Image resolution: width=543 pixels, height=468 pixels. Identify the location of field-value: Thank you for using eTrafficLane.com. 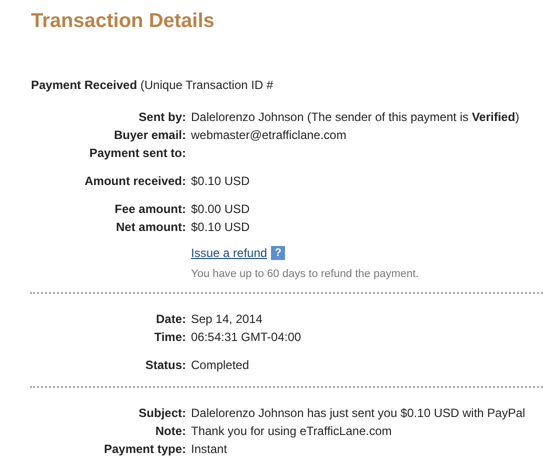
(291, 431).